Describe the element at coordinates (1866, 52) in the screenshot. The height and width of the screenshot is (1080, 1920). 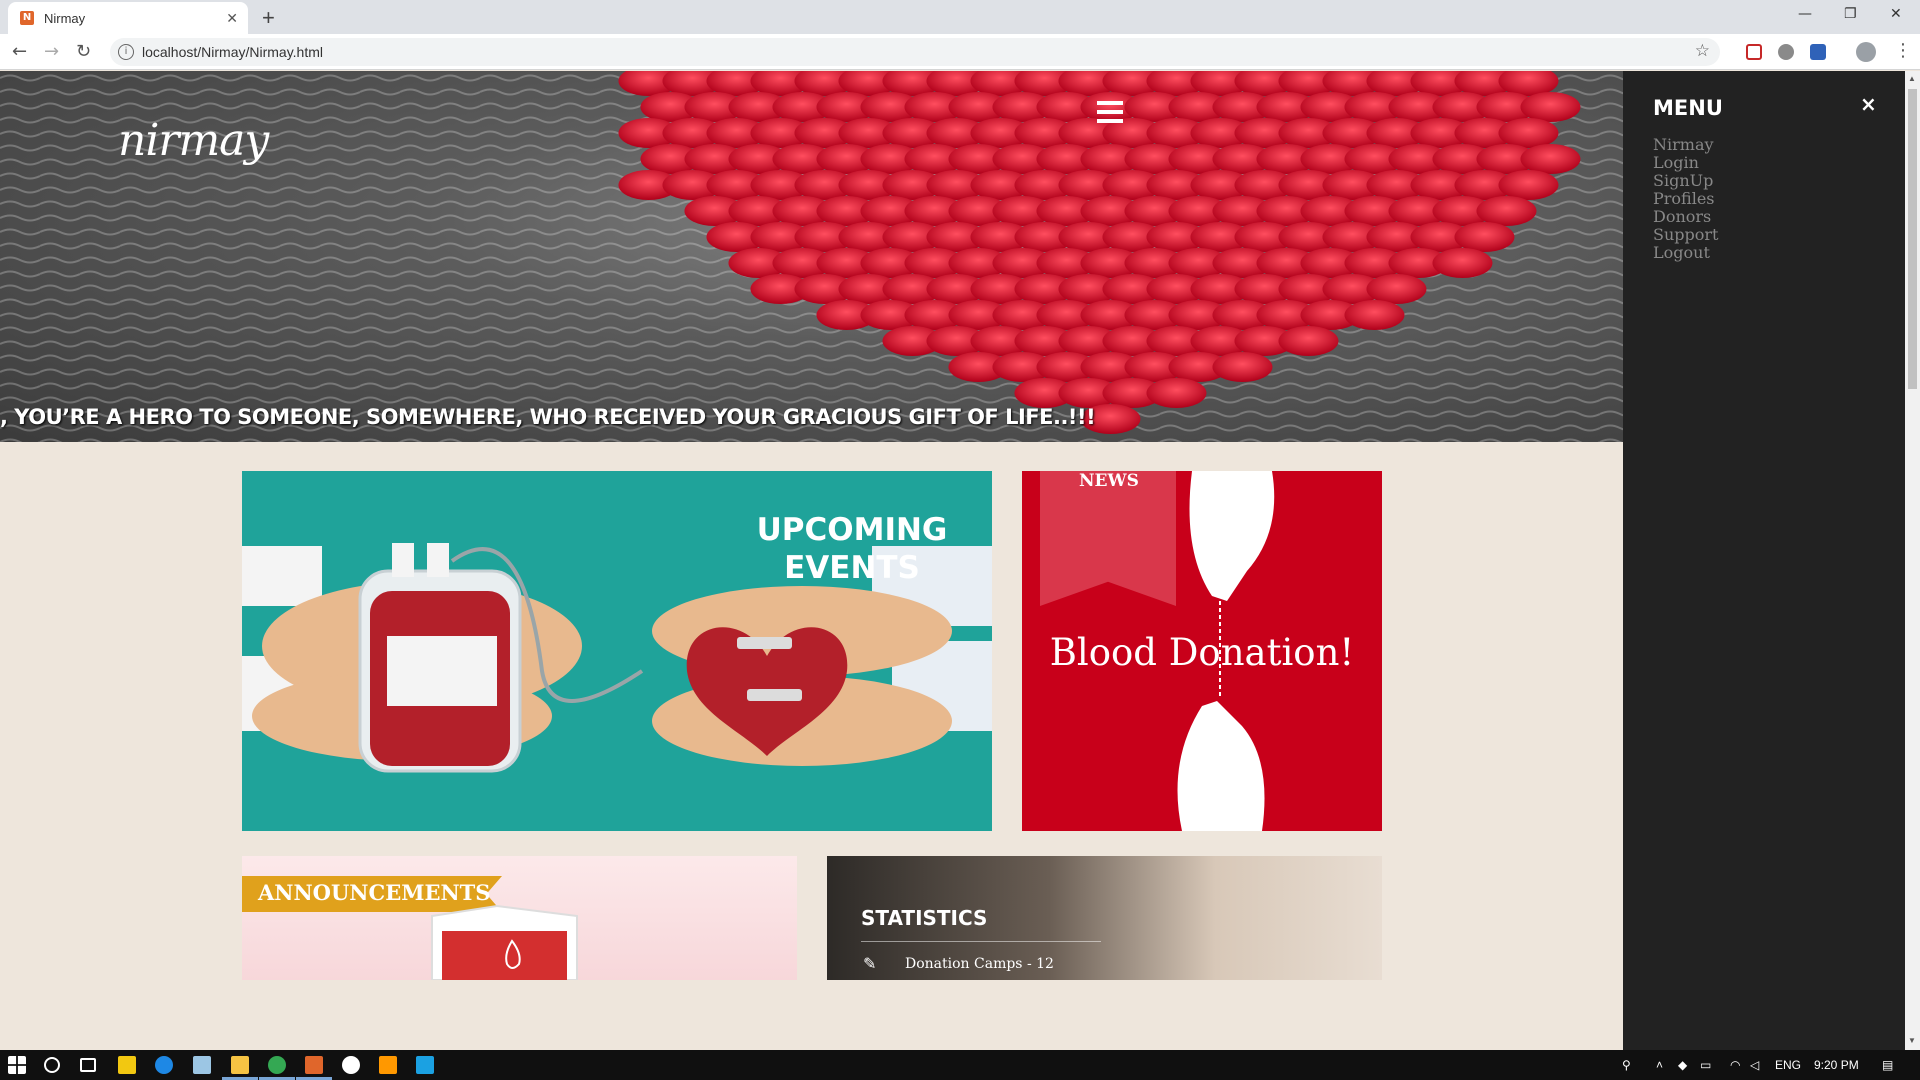
I see `profile-avatar` at that location.